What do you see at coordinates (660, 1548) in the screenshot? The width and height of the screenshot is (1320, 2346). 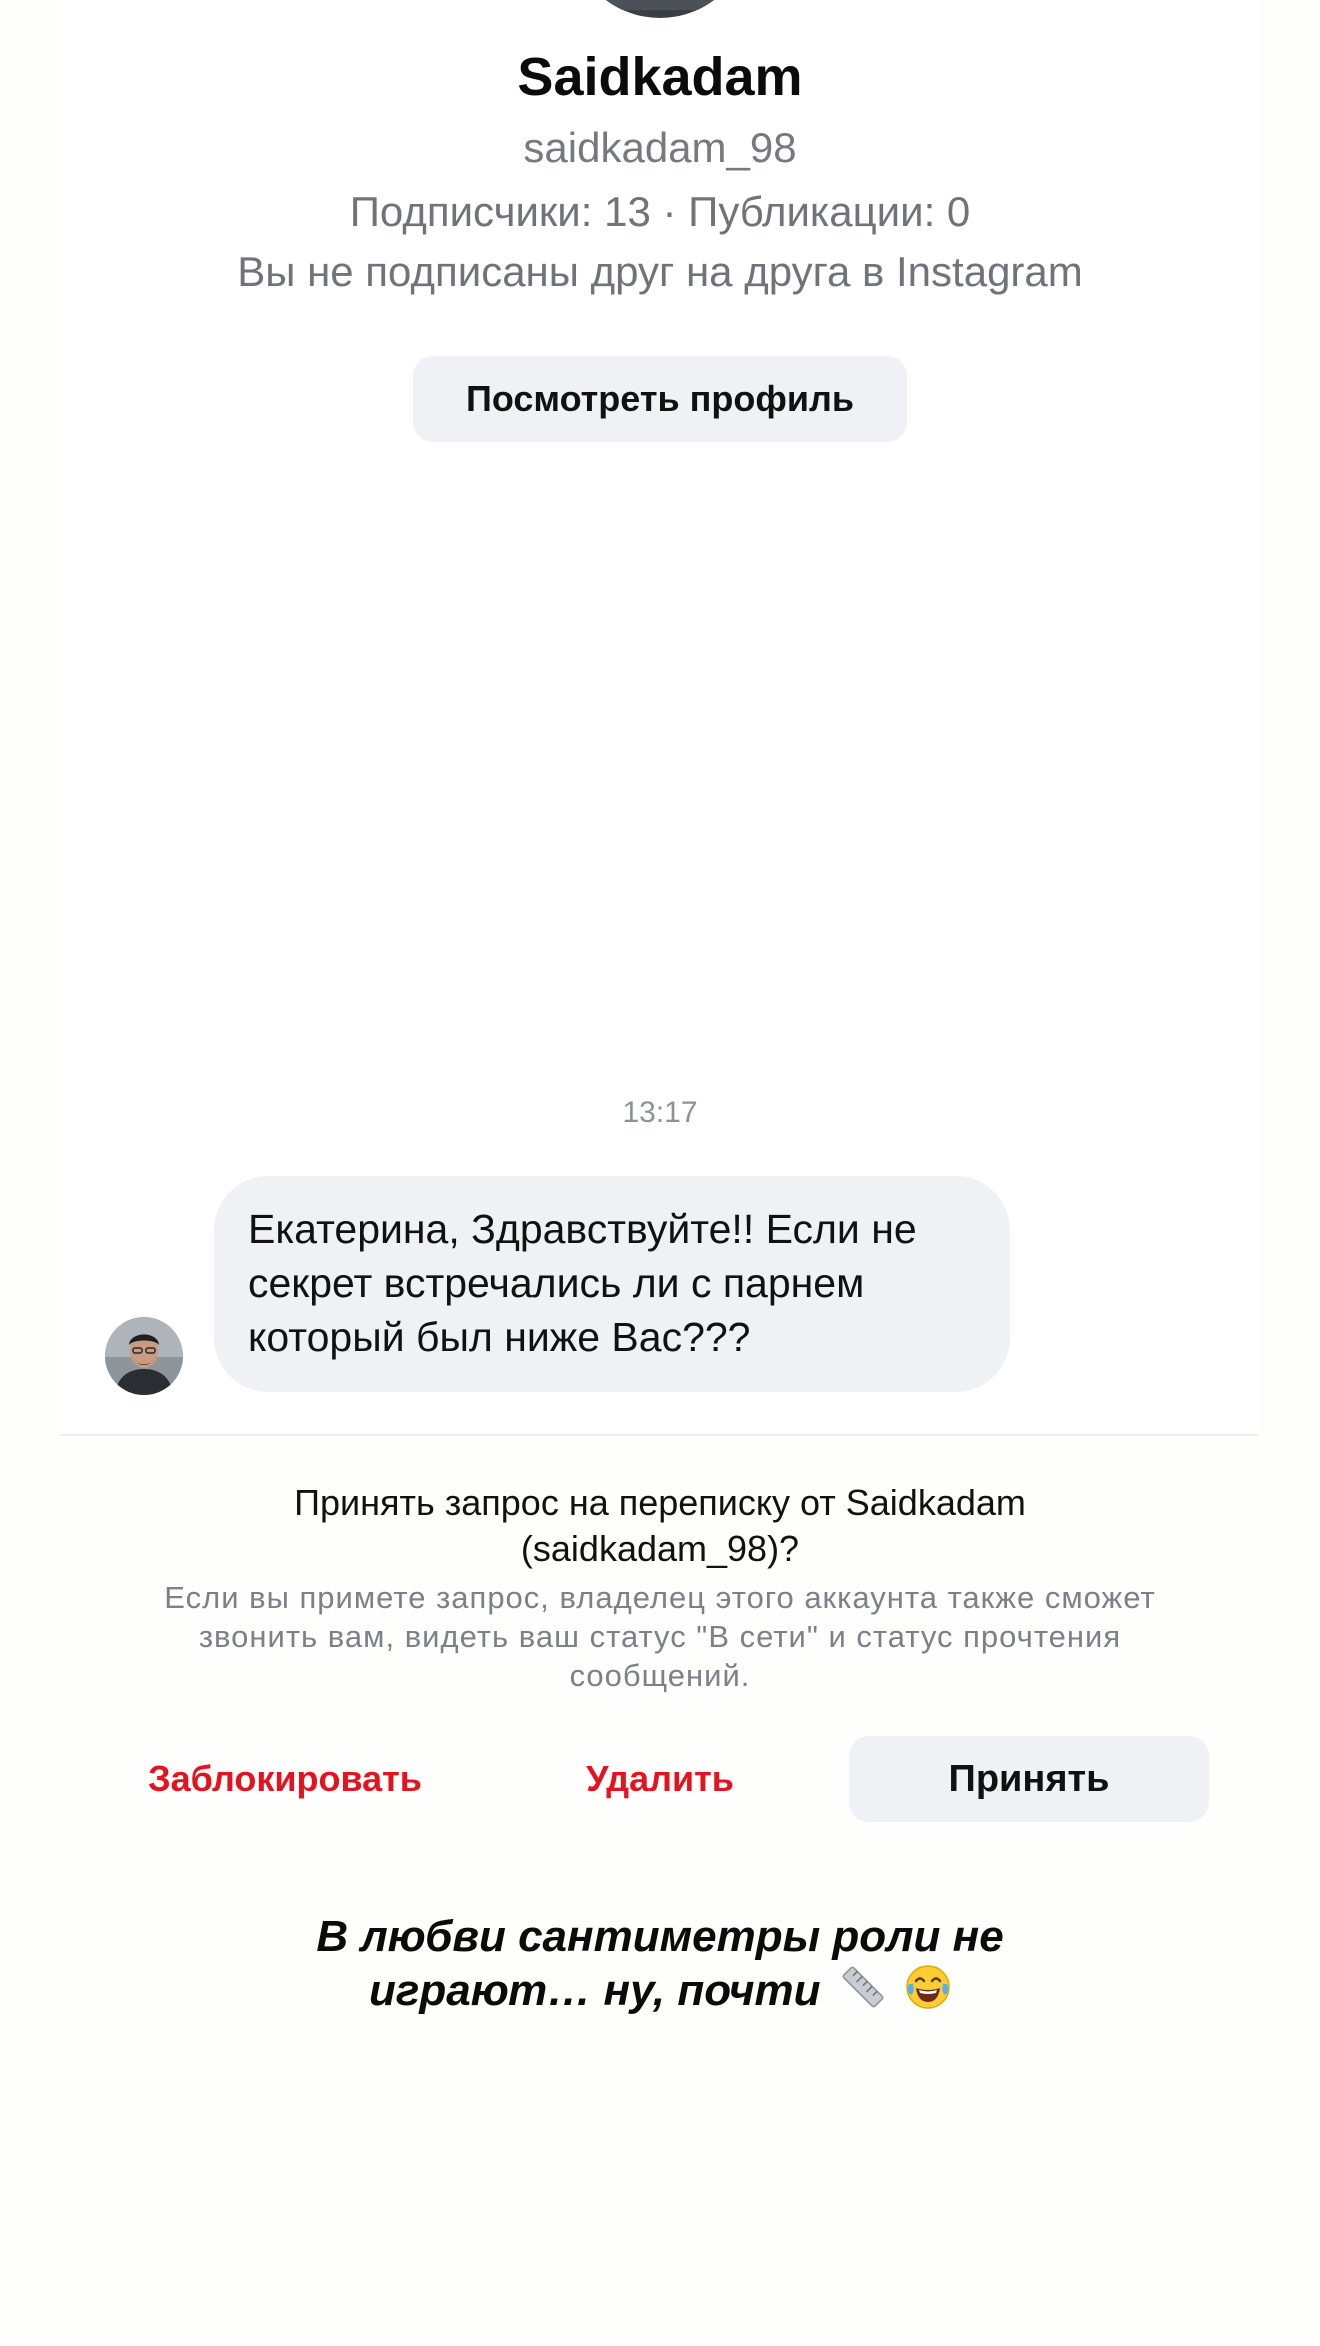 I see `request-title-line: (saidkadam_98)?` at bounding box center [660, 1548].